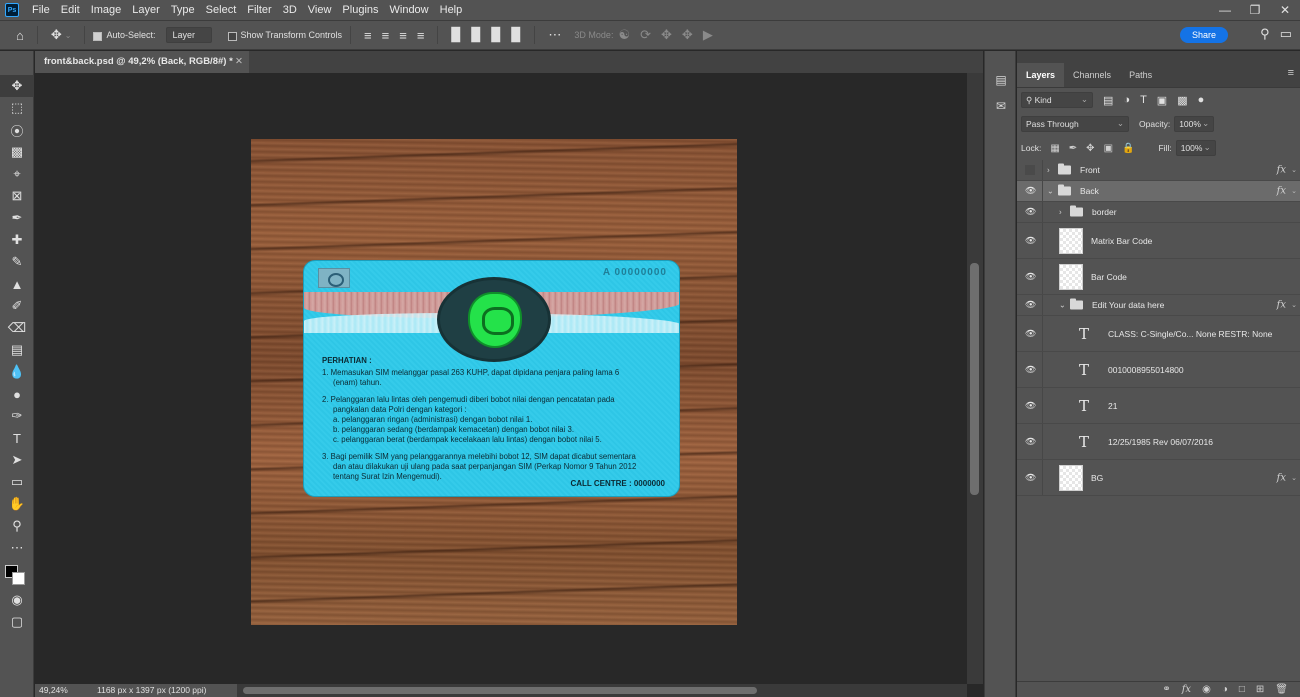 This screenshot has height=697, width=1300. Describe the element at coordinates (1285, 10) in the screenshot. I see `close-icon: ✕` at that location.